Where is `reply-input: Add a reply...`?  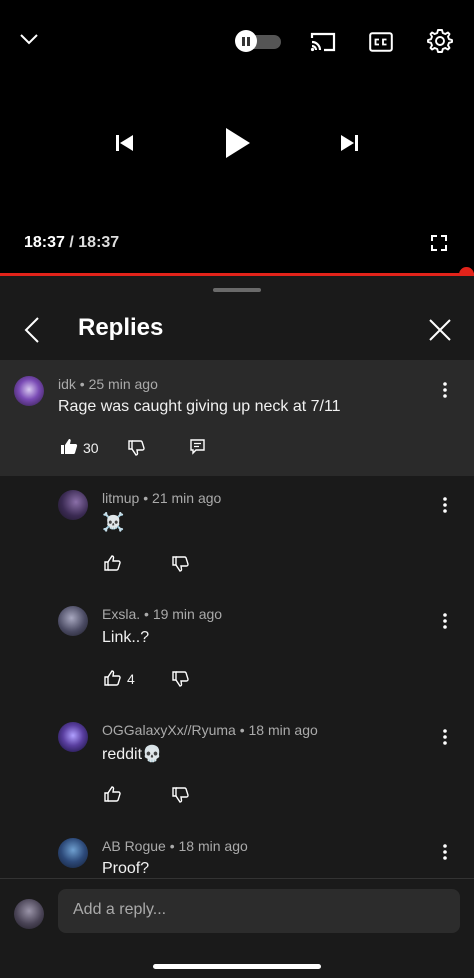
reply-input: Add a reply... is located at coordinates (259, 911).